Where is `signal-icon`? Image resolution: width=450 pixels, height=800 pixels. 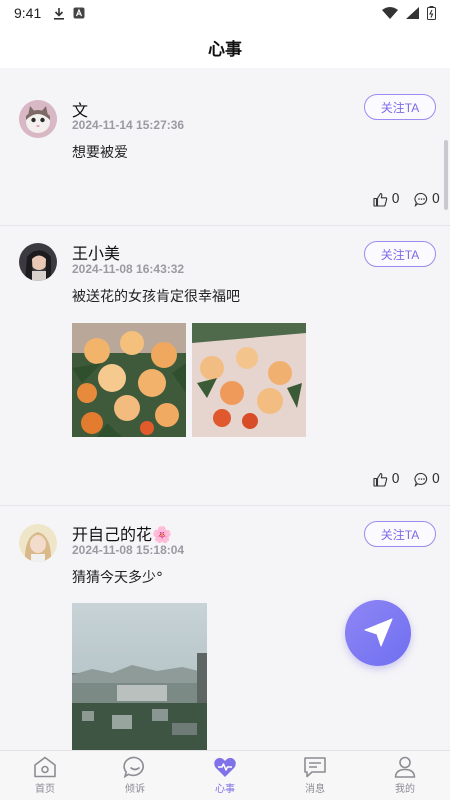
signal-icon is located at coordinates (412, 13).